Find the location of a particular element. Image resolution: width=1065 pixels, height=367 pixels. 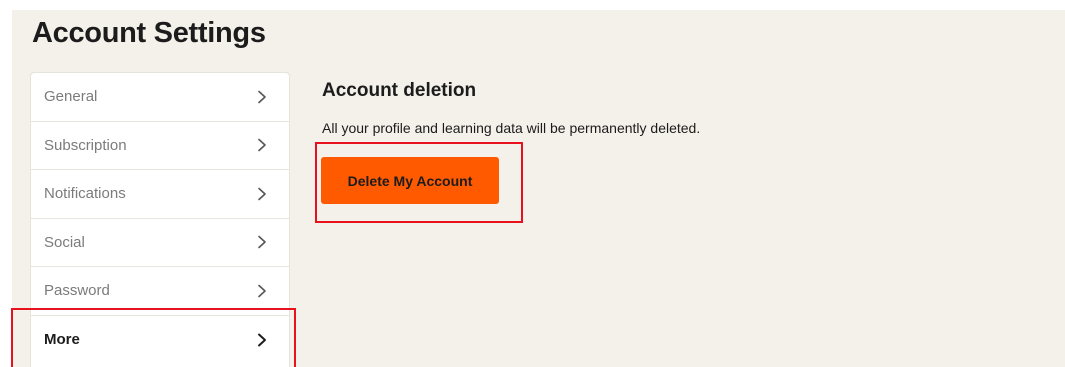

sidebar-item-label: Password is located at coordinates (77, 291).